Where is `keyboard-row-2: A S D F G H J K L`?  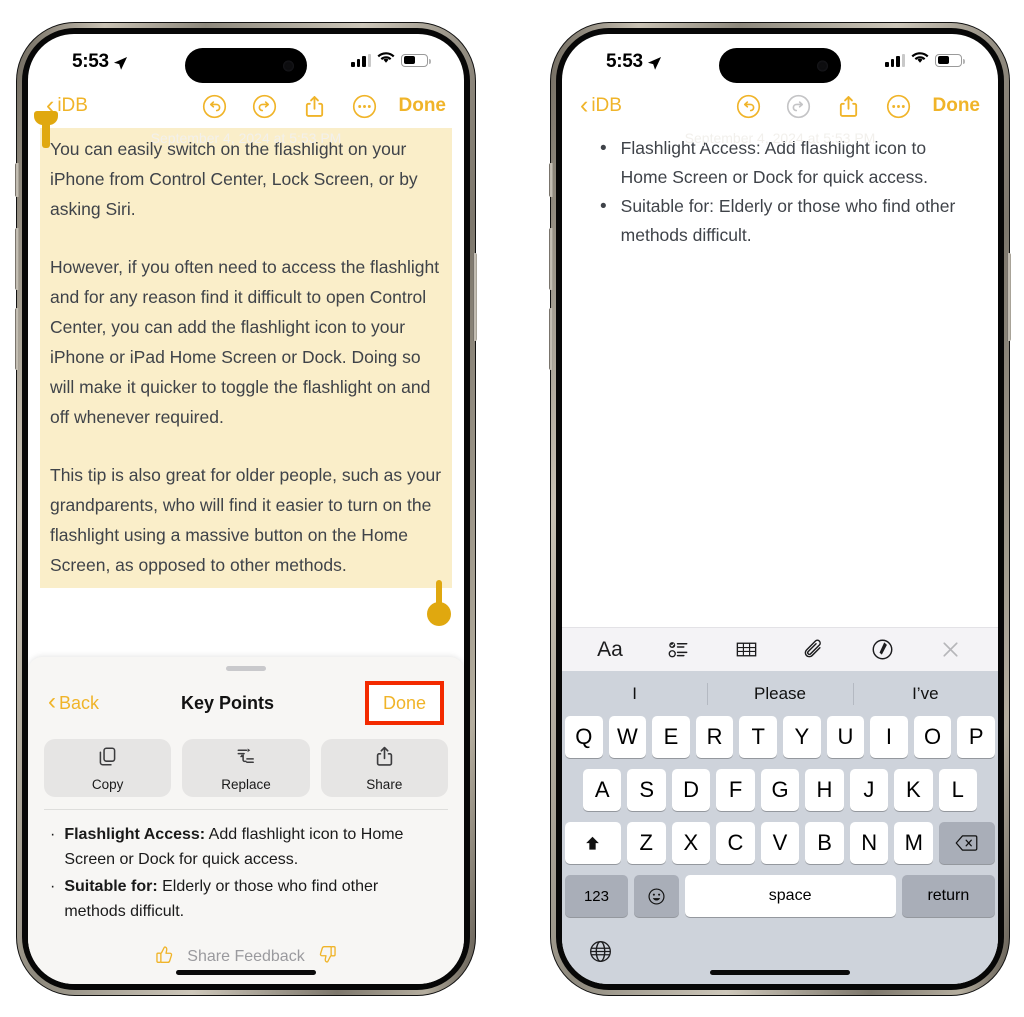
keyboard-row-2: A S D F G H J K L is located at coordinates (780, 790).